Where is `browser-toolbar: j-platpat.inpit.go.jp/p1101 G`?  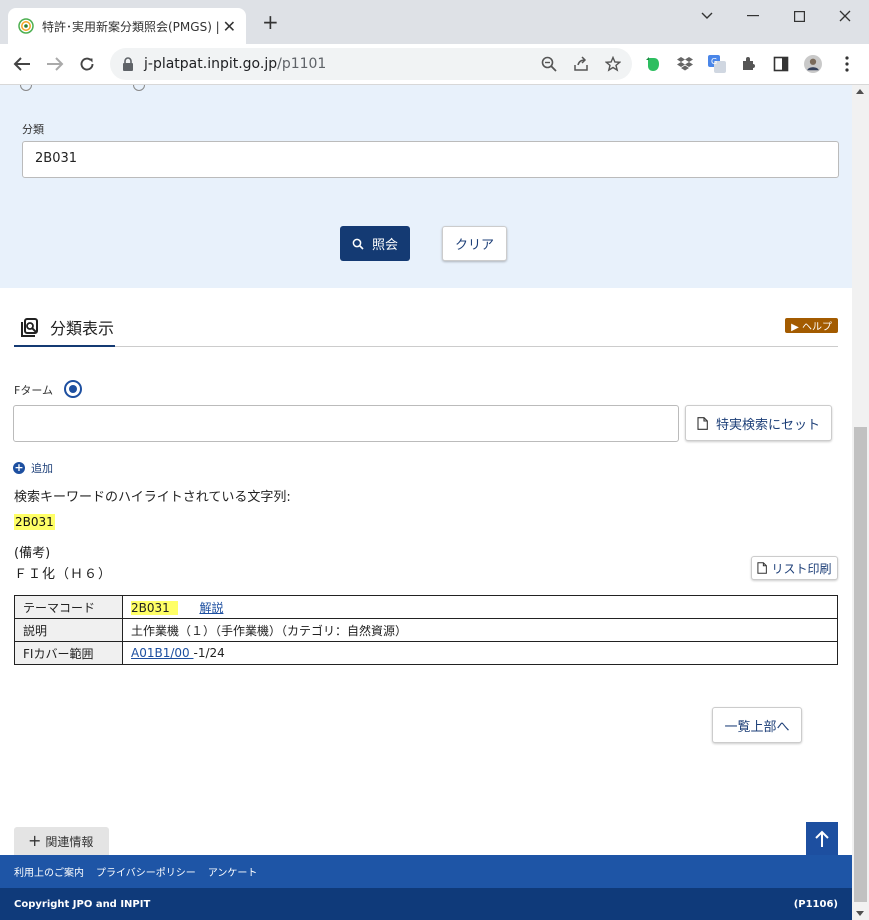
browser-toolbar: j-platpat.inpit.go.jp/p1101 G is located at coordinates (434, 64).